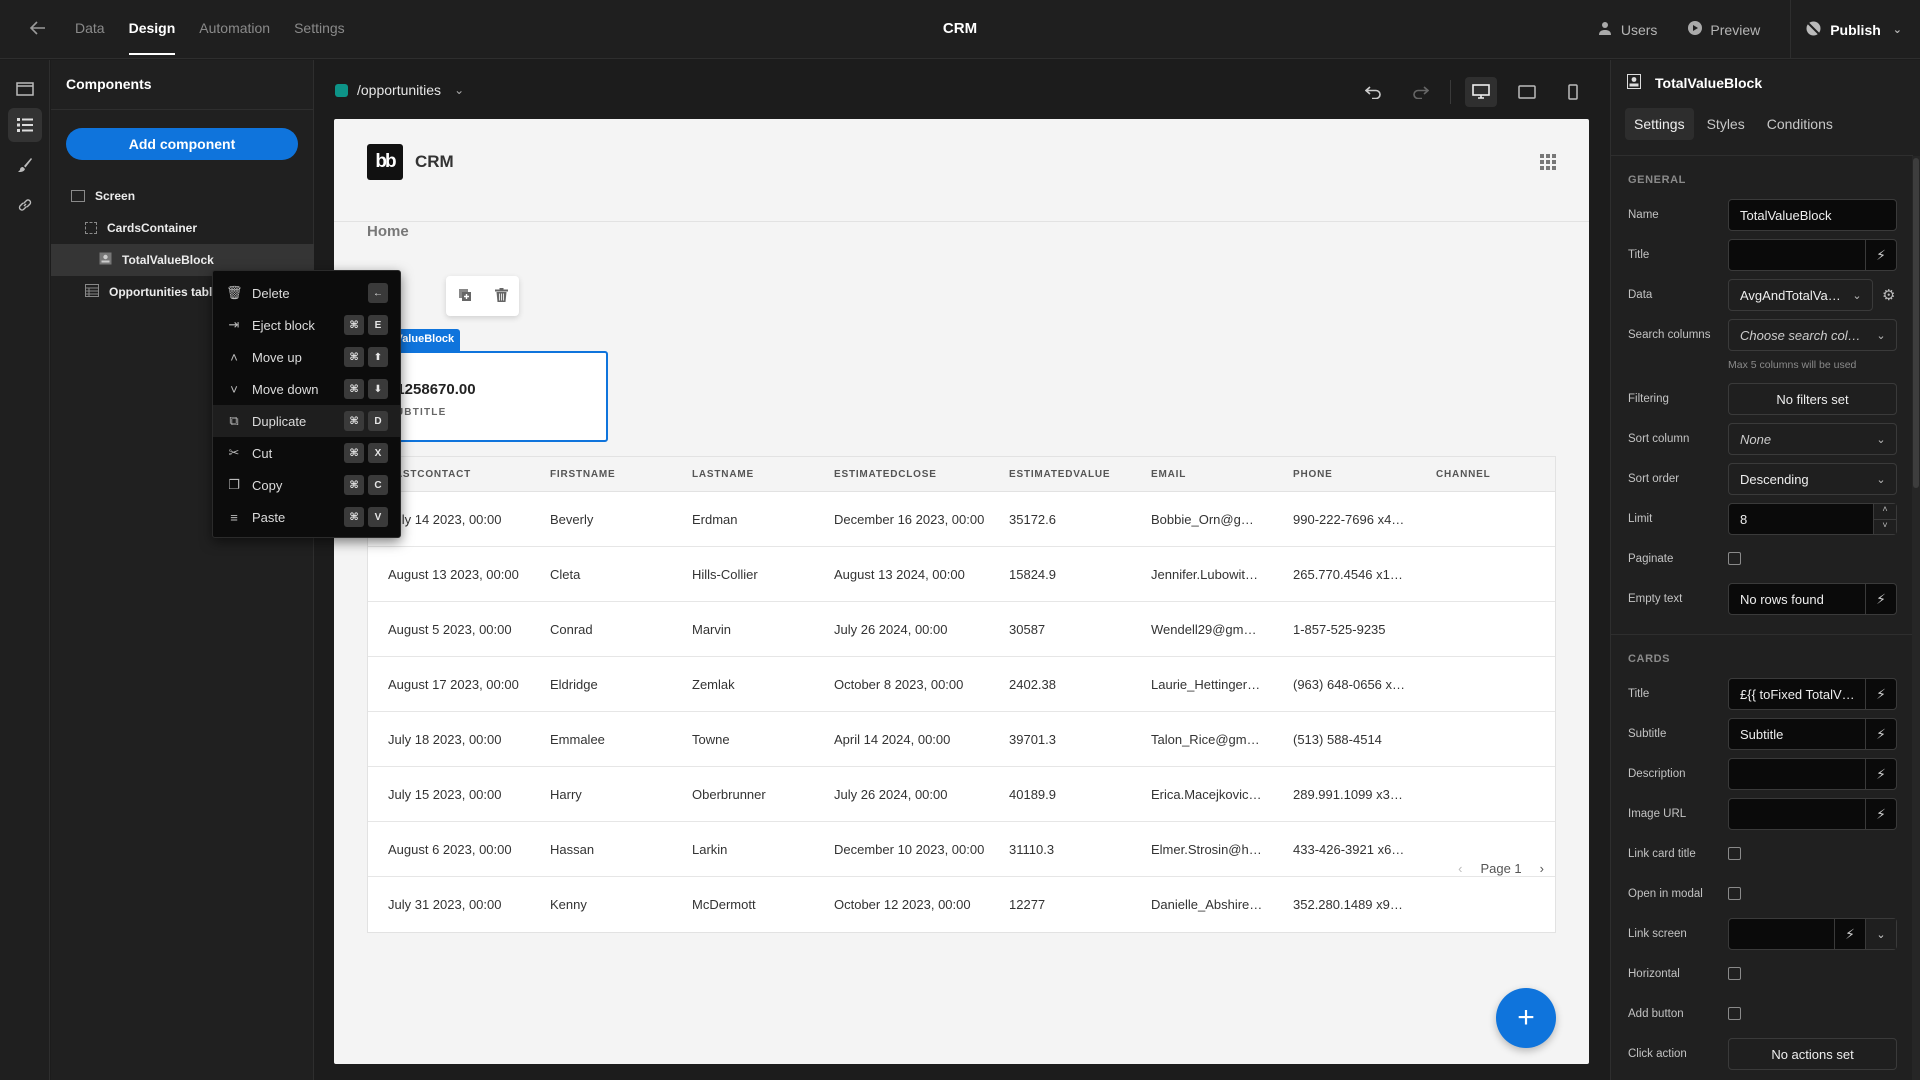 Image resolution: width=1920 pixels, height=1080 pixels. Describe the element at coordinates (1885, 512) in the screenshot. I see `increment-icon: ˄` at that location.